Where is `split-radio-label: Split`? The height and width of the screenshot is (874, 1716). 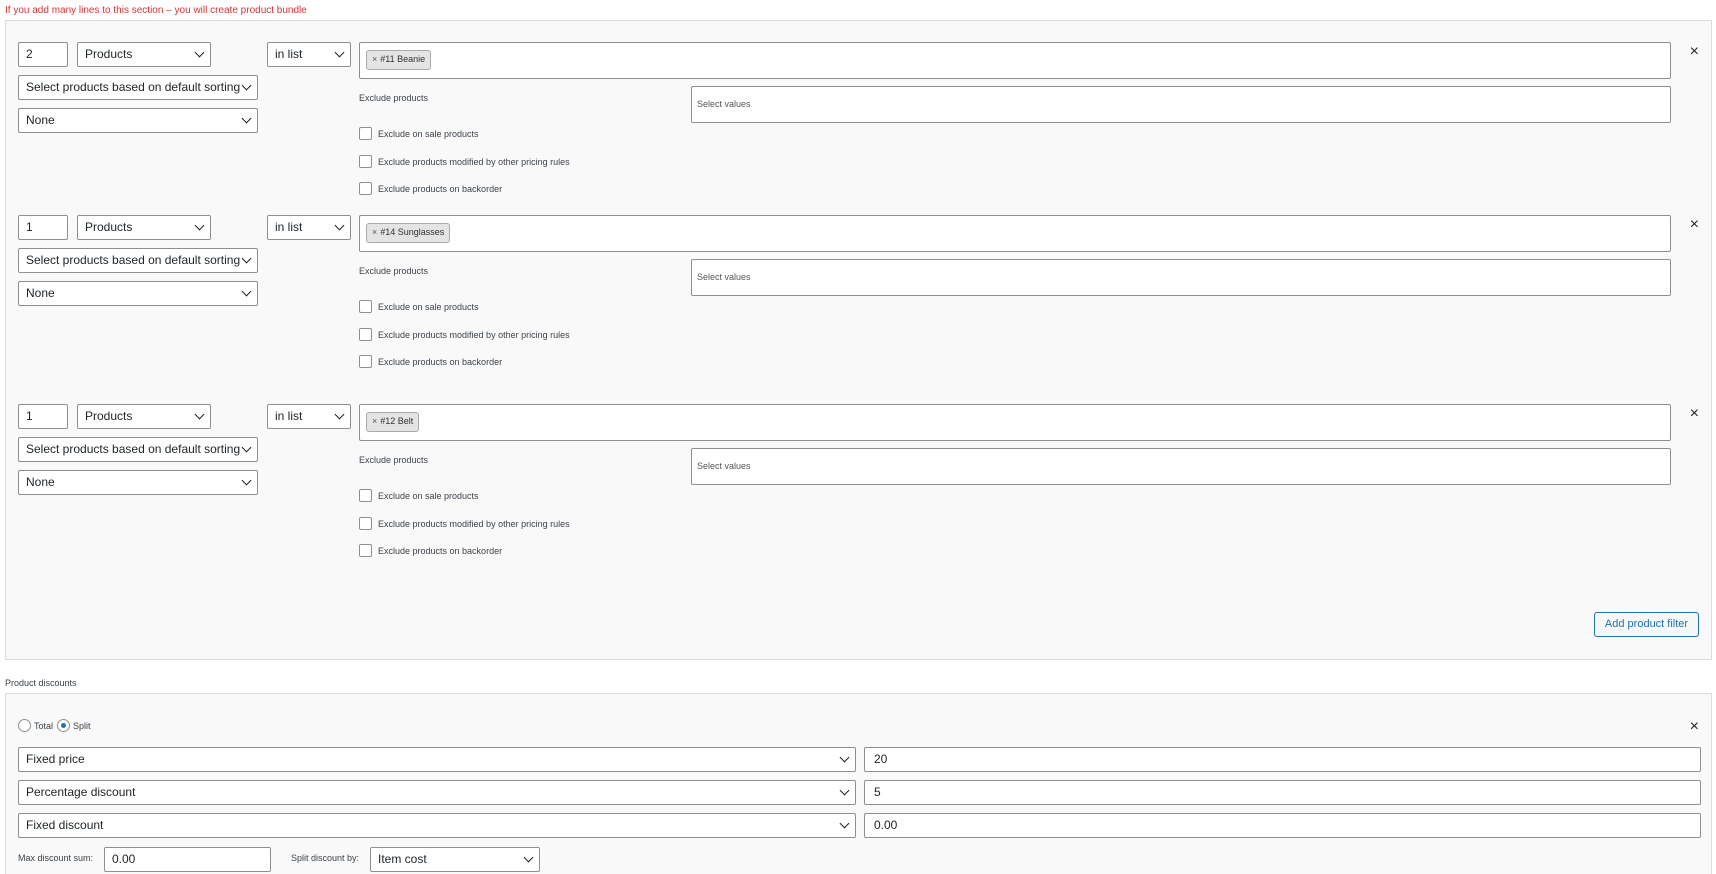
split-radio-label: Split is located at coordinates (82, 725).